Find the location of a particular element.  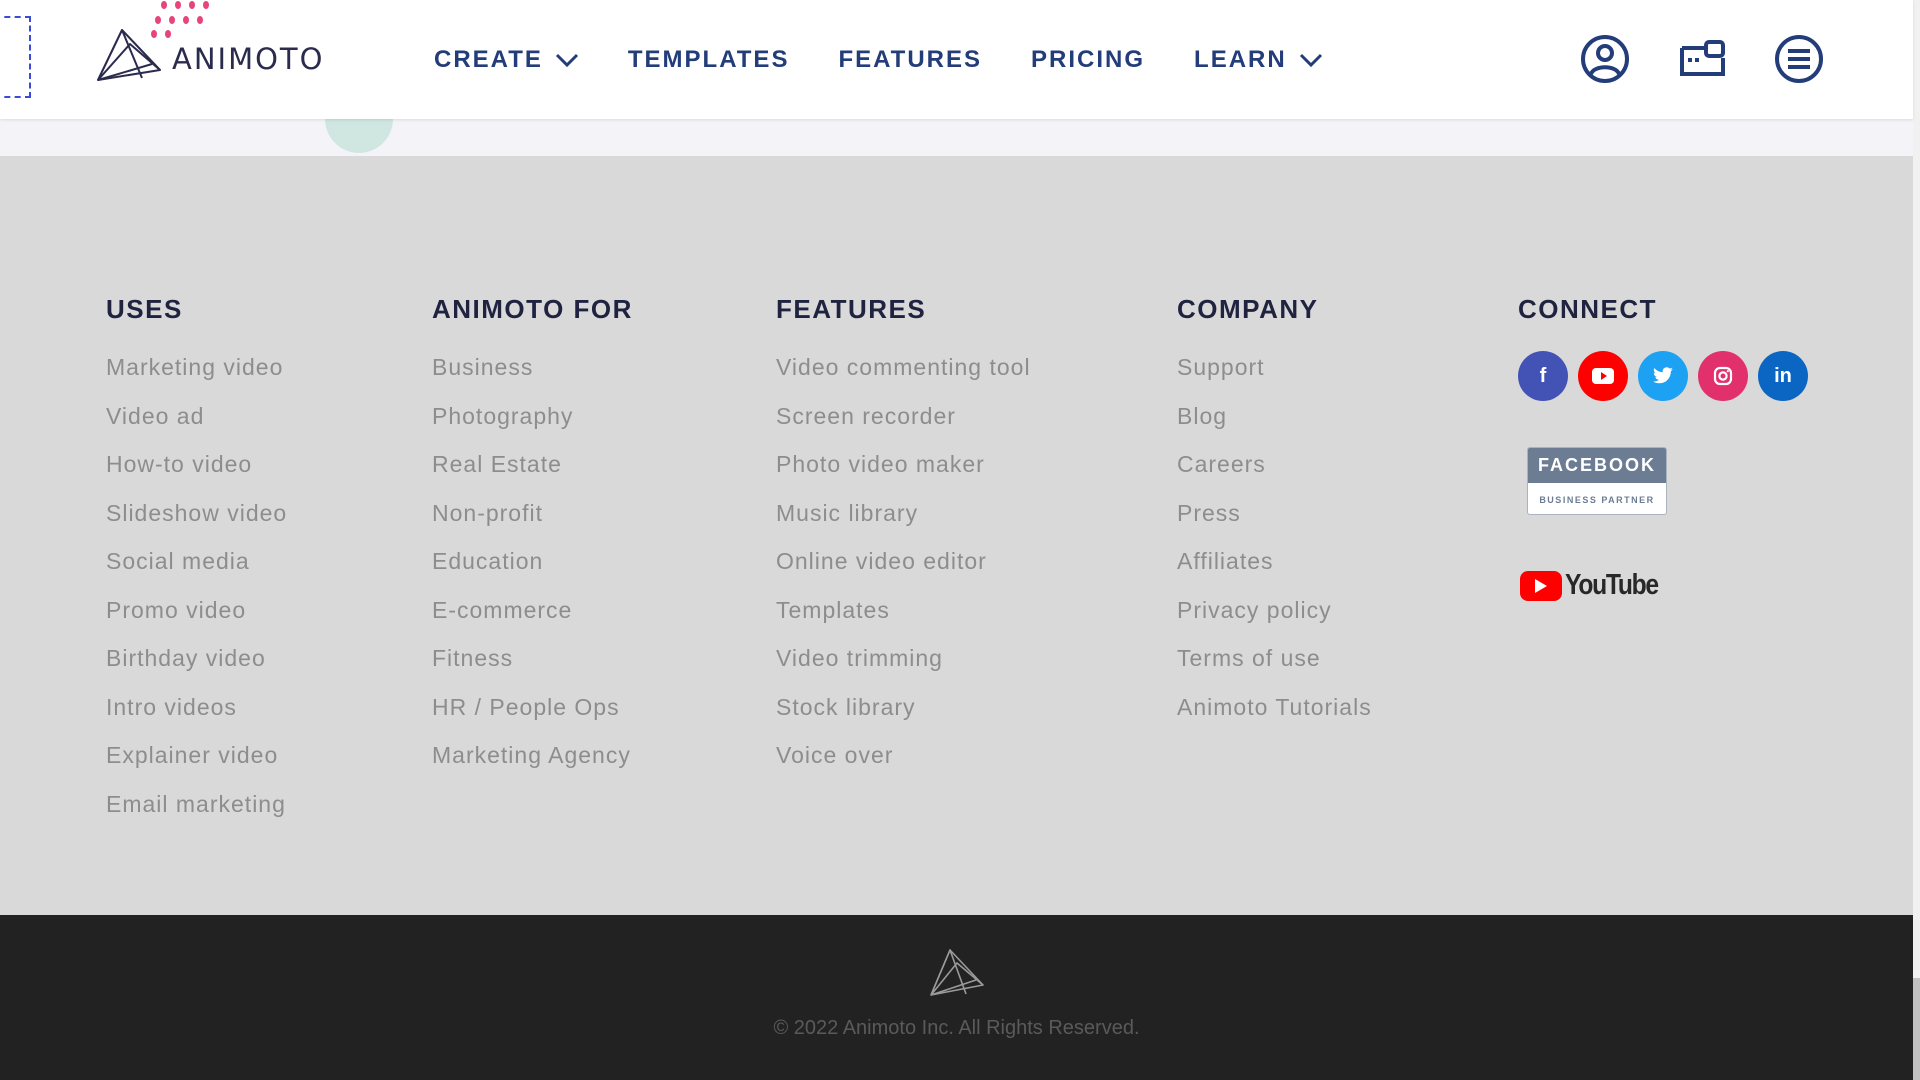

menu-button is located at coordinates (1799, 59).